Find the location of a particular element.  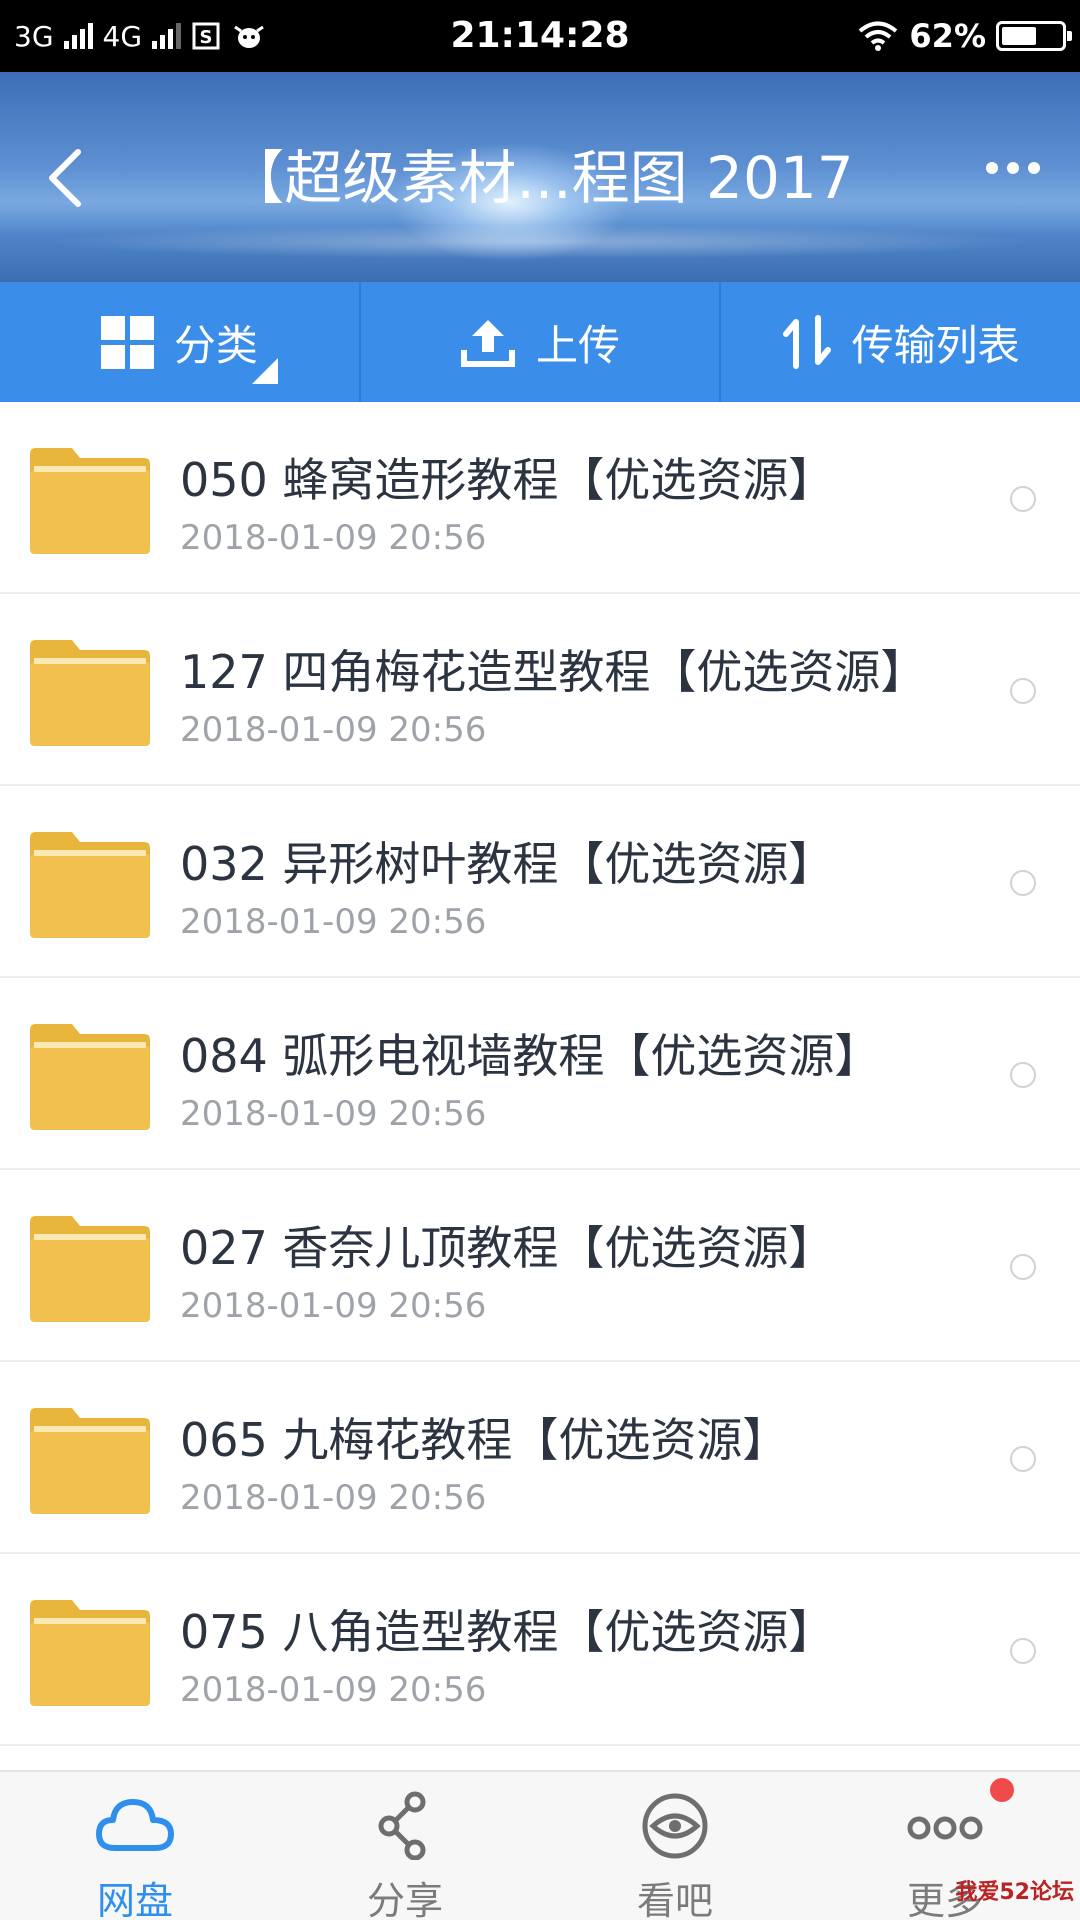

nav-tab-watch: 看吧 is located at coordinates (675, 1847).